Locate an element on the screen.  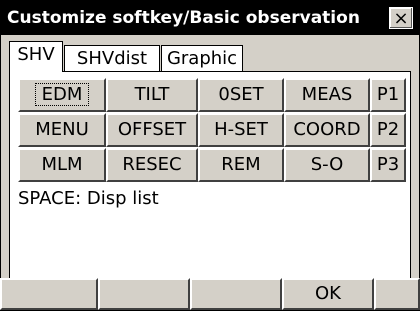
key-coord: COORD is located at coordinates (327, 130).